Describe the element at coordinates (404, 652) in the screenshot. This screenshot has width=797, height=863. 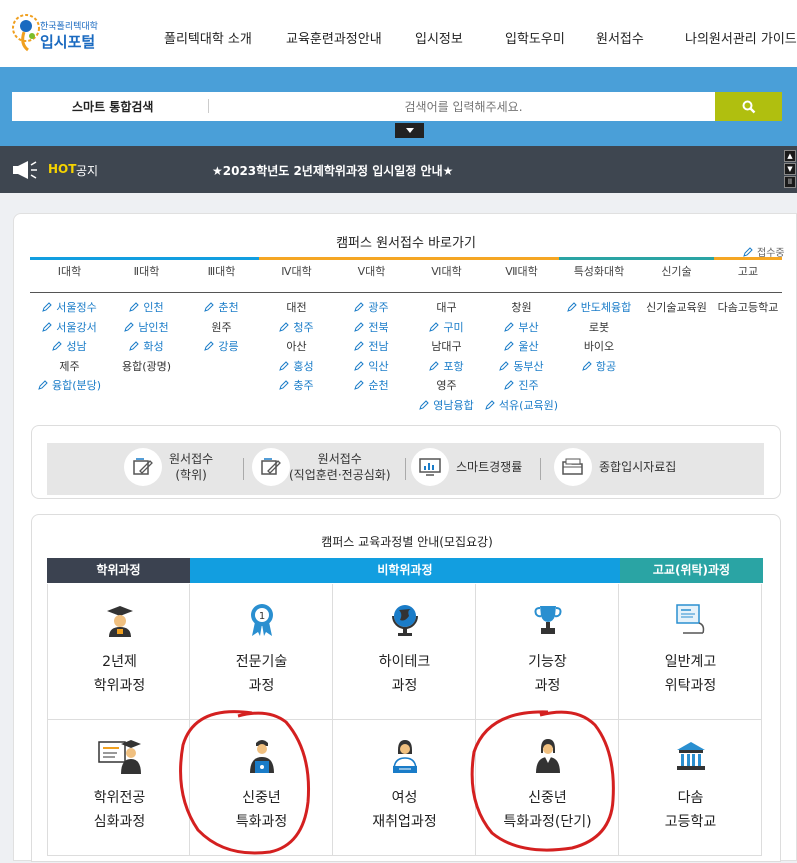
I see `course-hightech: 하이테크 과정` at that location.